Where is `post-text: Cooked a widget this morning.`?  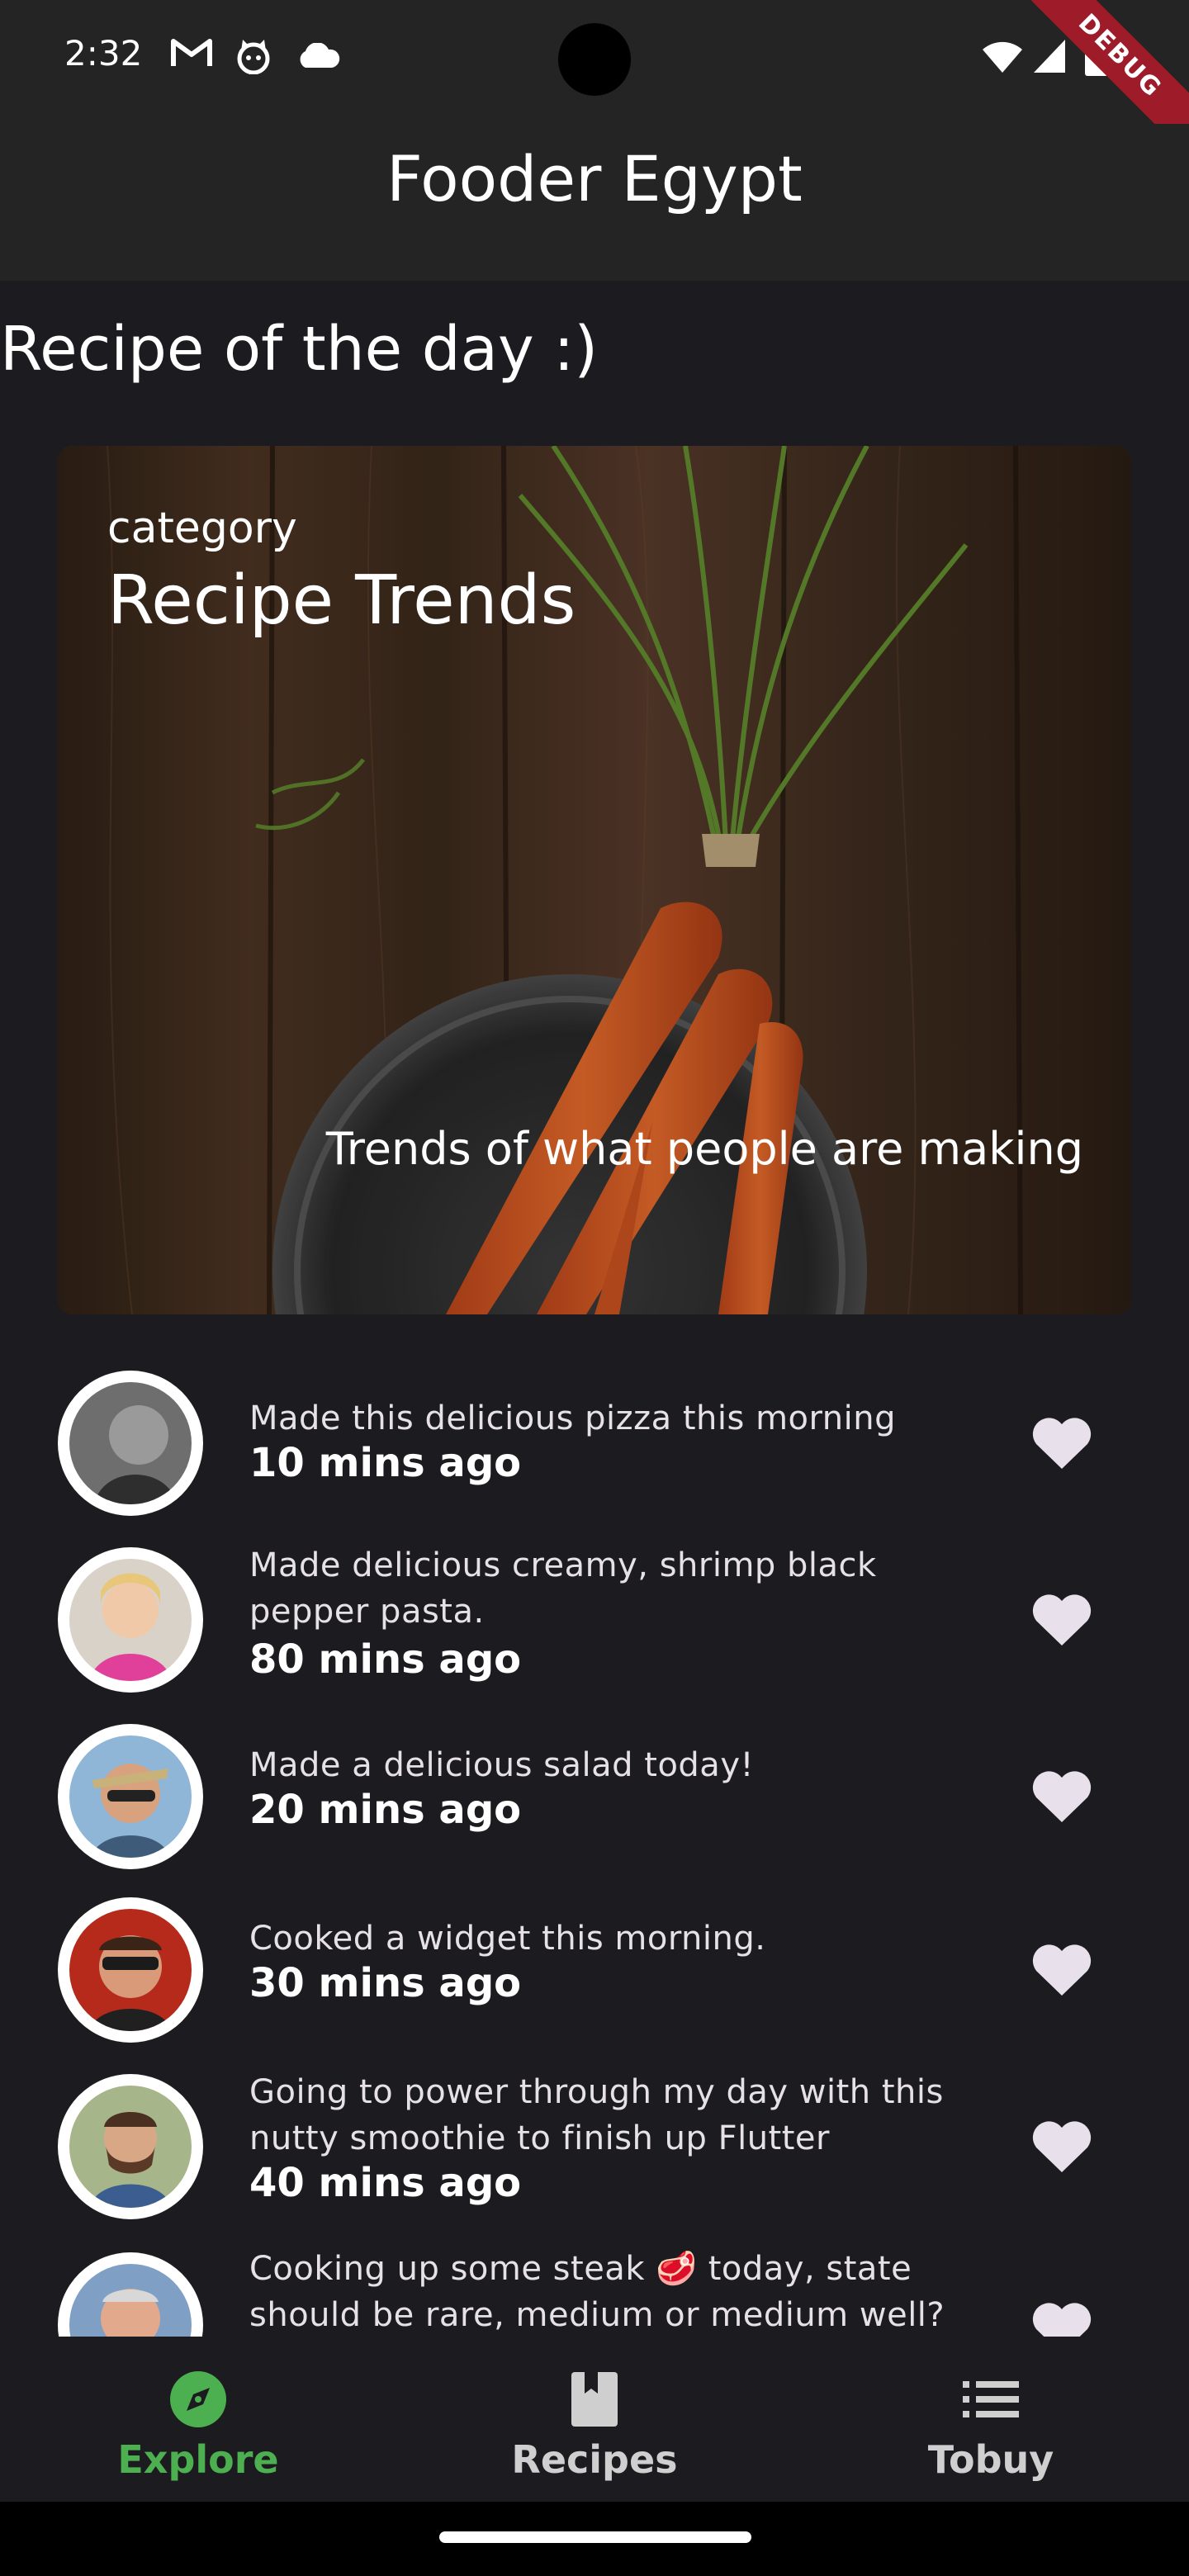 post-text: Cooked a widget this morning. is located at coordinates (507, 1939).